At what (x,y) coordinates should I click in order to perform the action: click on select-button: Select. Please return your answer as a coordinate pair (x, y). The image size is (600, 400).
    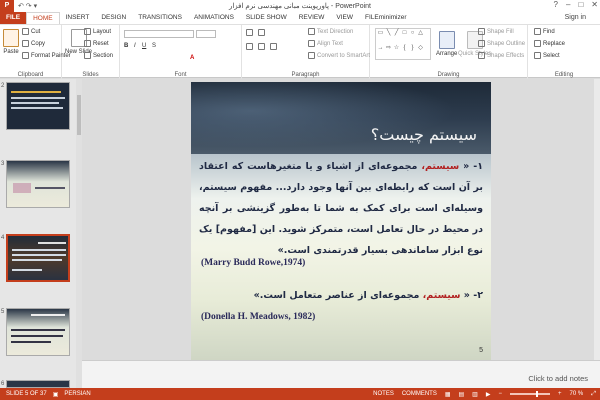
    Looking at the image, I should click on (547, 55).